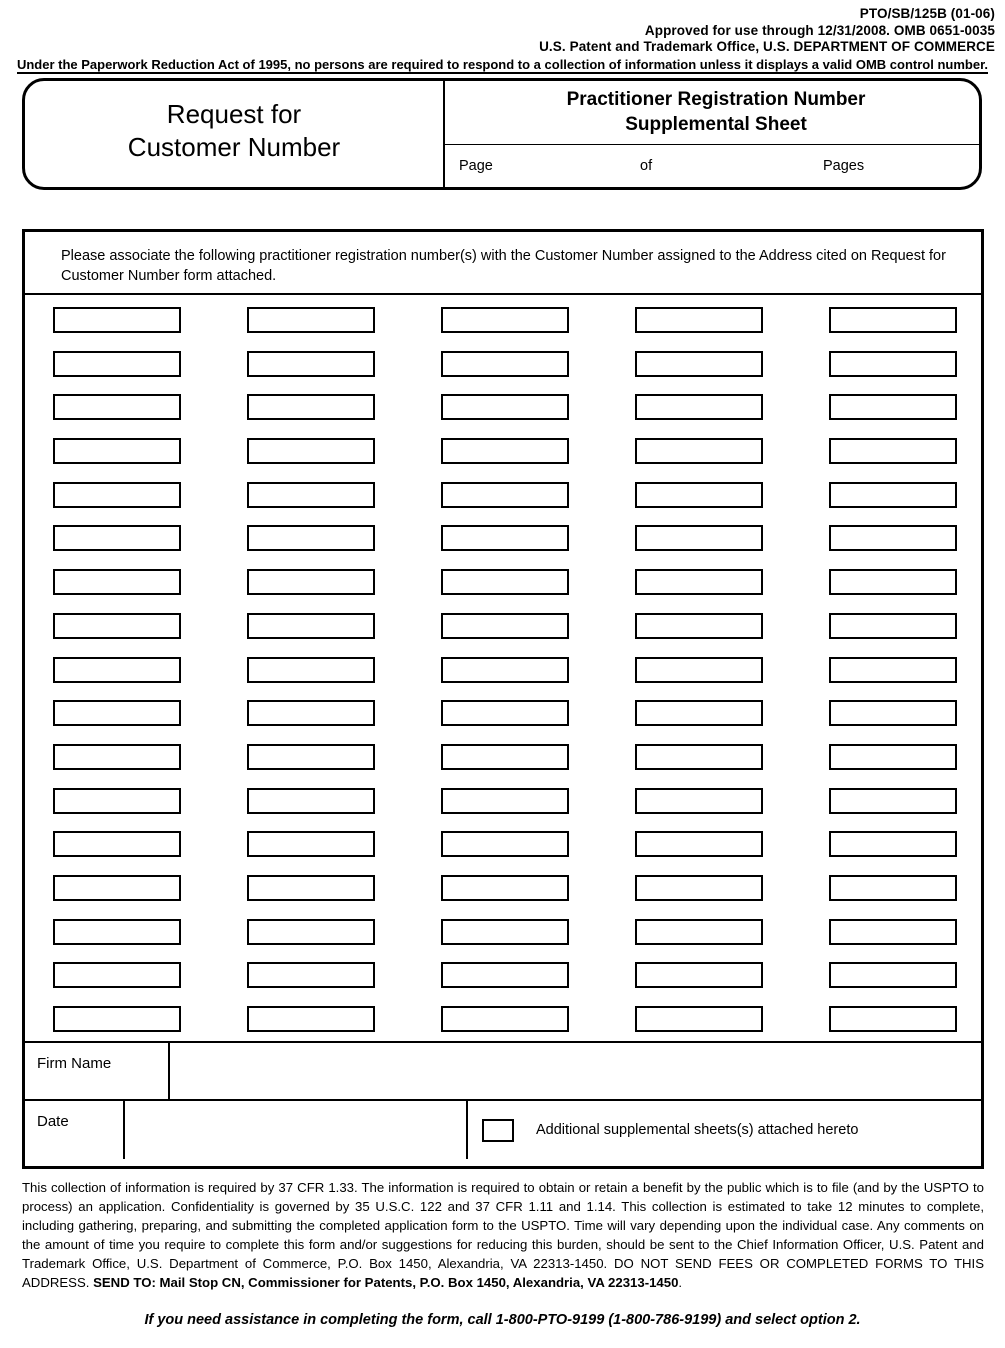  I want to click on firm-name-input, so click(575, 1071).